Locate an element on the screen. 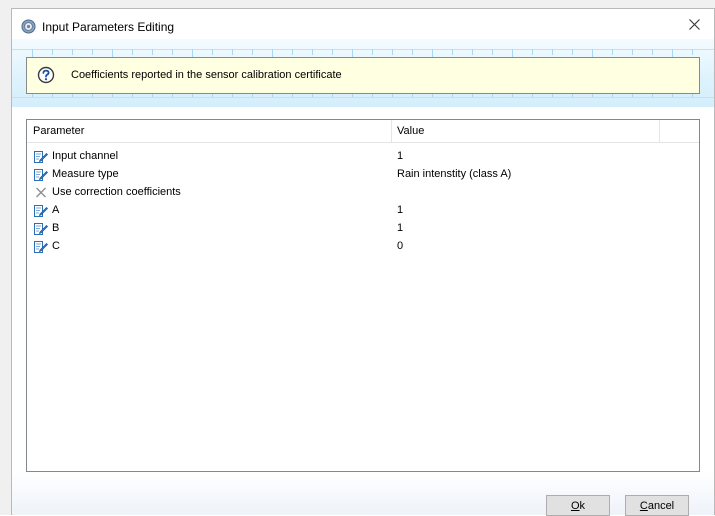  table-row: A 1 is located at coordinates (363, 210).